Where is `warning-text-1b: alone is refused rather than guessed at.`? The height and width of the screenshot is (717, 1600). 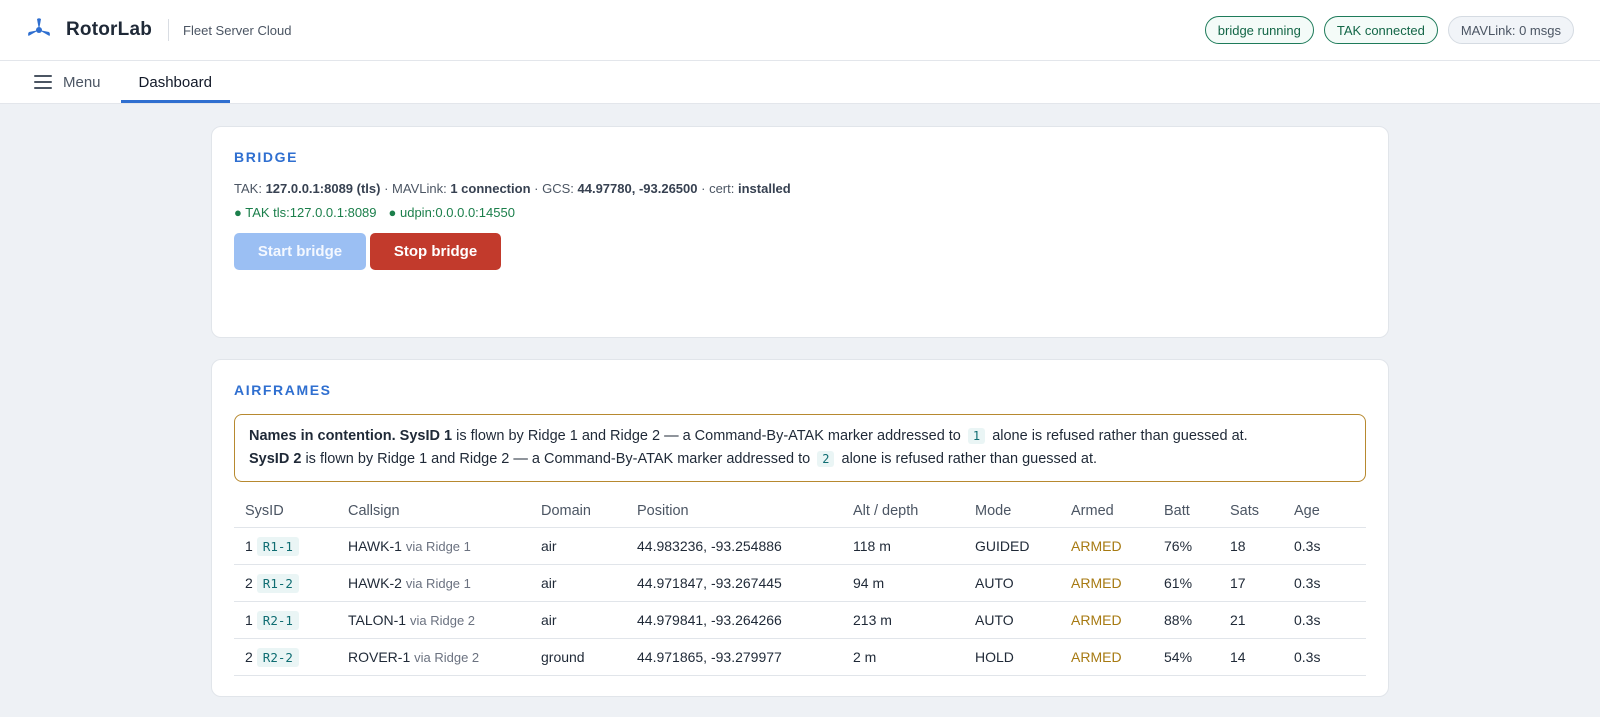 warning-text-1b: alone is refused rather than guessed at. is located at coordinates (1120, 436).